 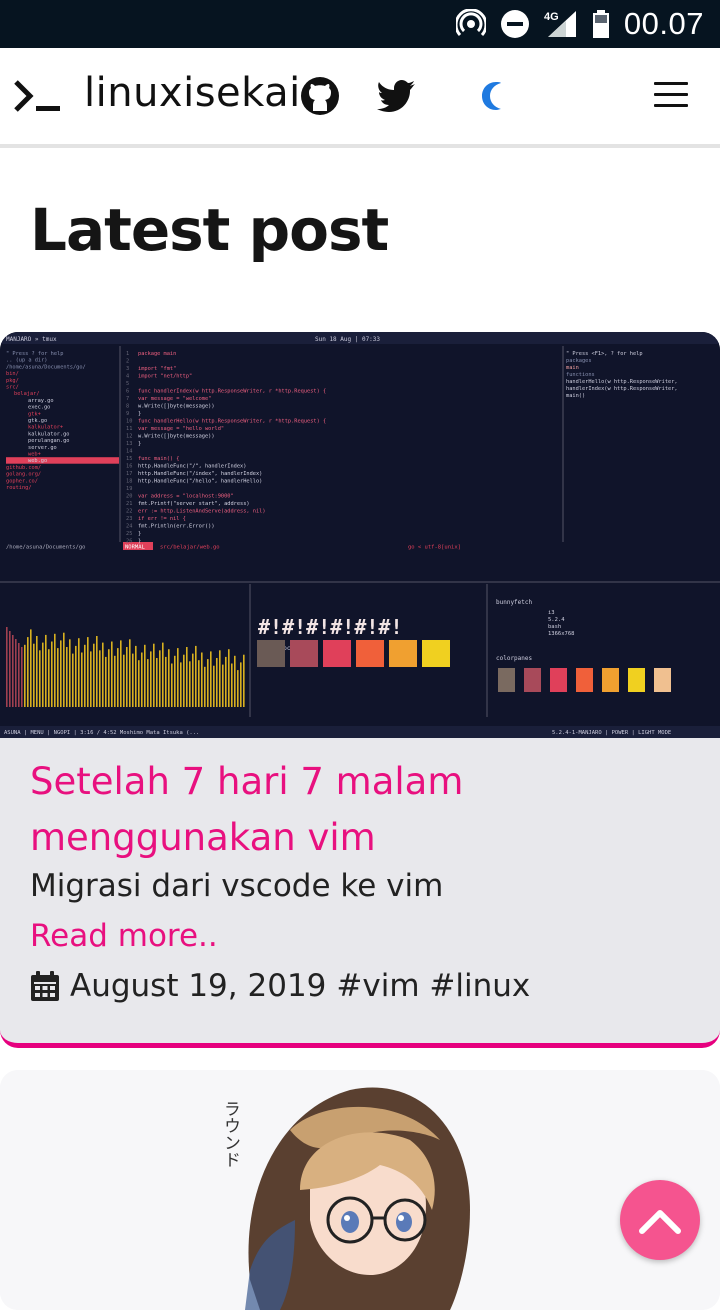 I want to click on moon-icon, so click(x=490, y=96).